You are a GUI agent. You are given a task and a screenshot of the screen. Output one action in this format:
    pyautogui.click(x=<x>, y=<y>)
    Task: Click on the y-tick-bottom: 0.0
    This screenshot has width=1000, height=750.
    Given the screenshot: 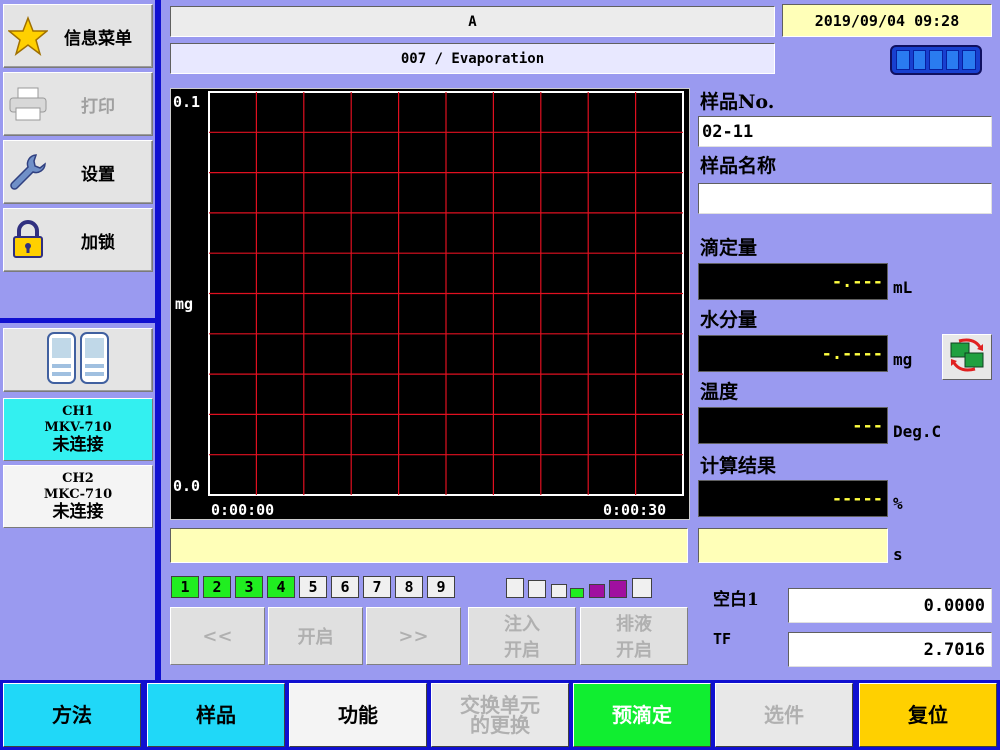 What is the action you would take?
    pyautogui.click(x=187, y=486)
    